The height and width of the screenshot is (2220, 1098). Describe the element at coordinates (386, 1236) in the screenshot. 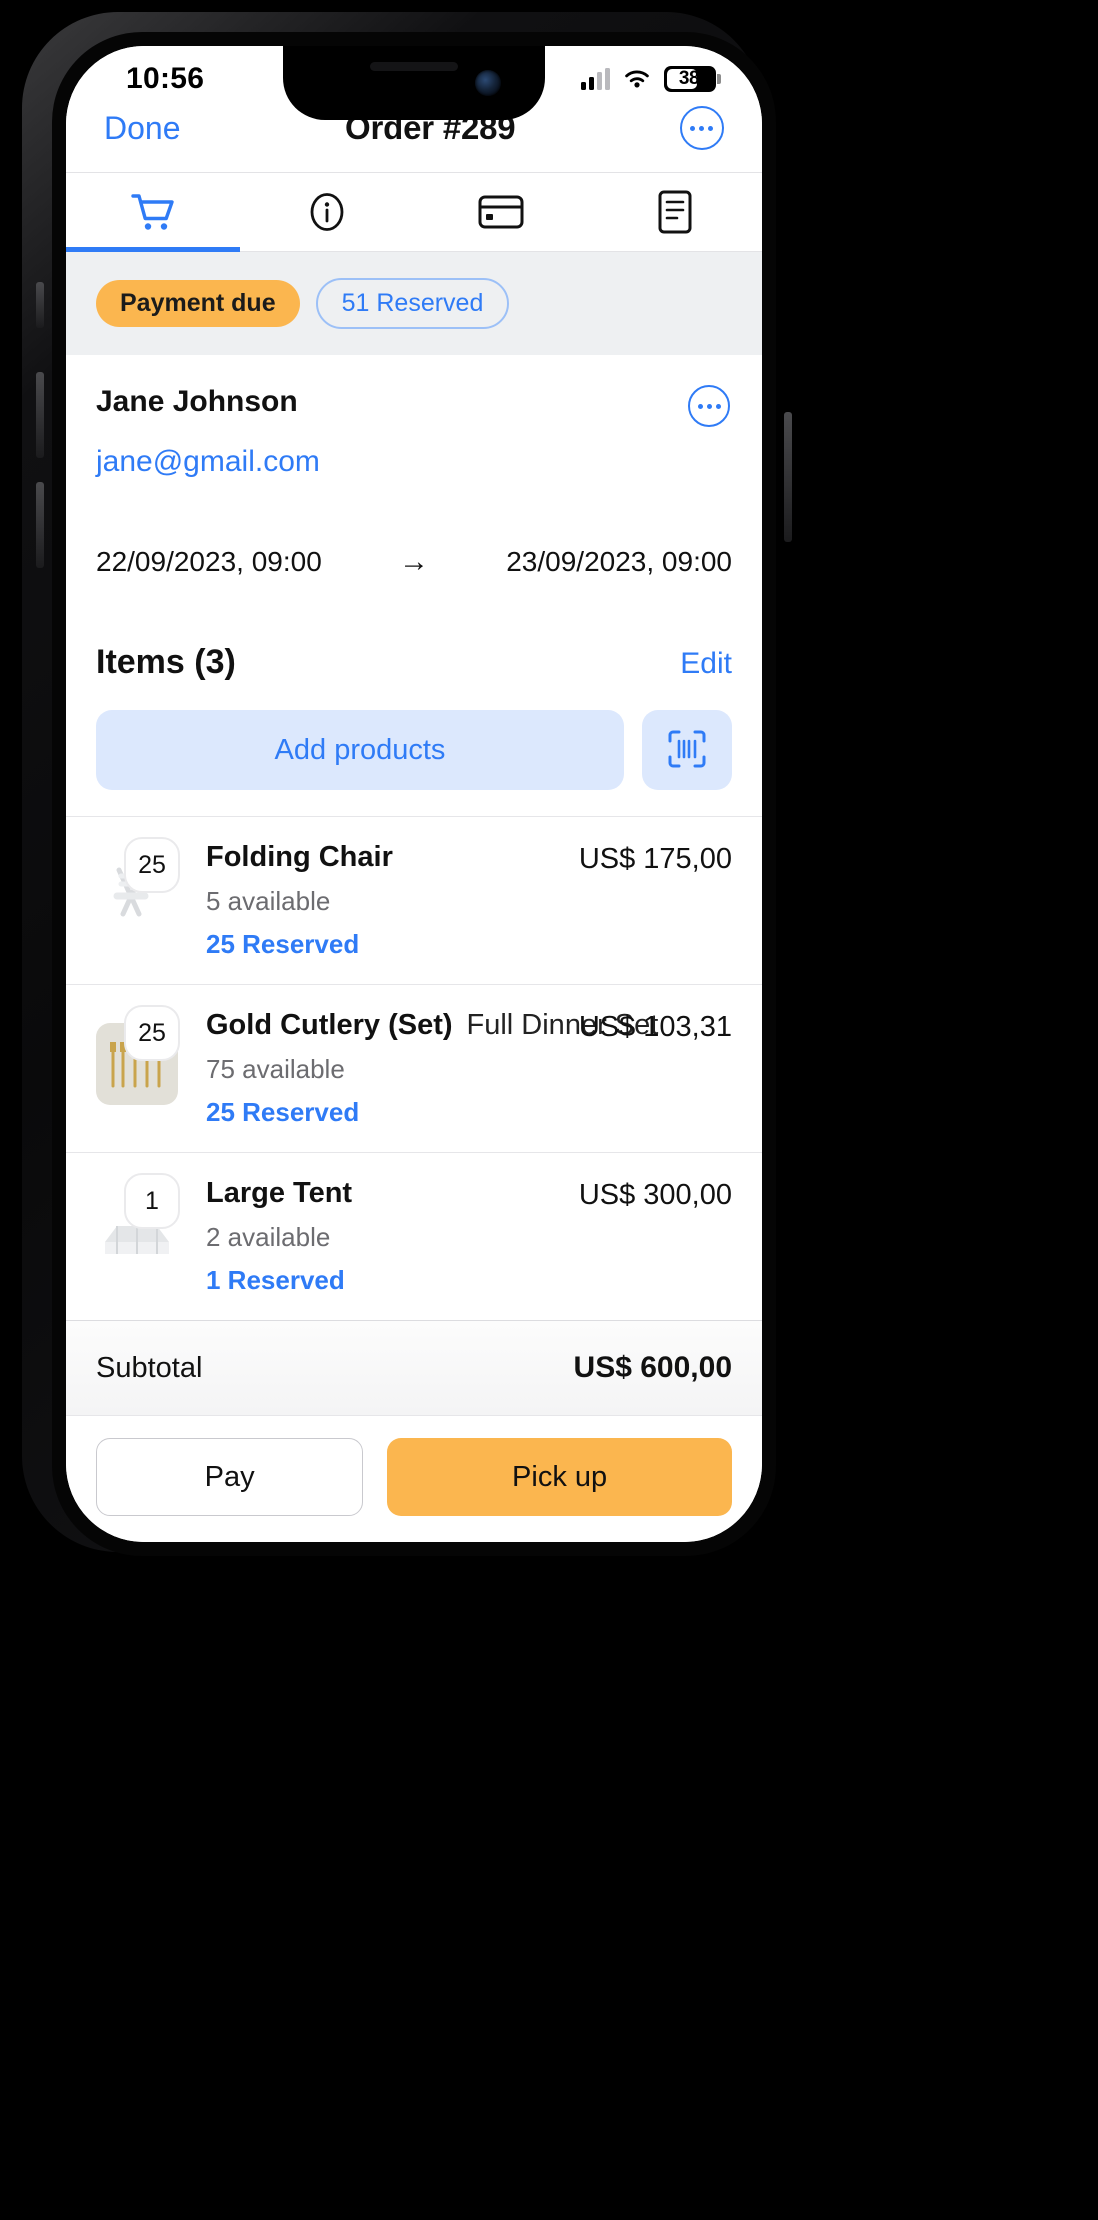

I see `item-details: Large Tent 2 available 1 Reserved` at that location.